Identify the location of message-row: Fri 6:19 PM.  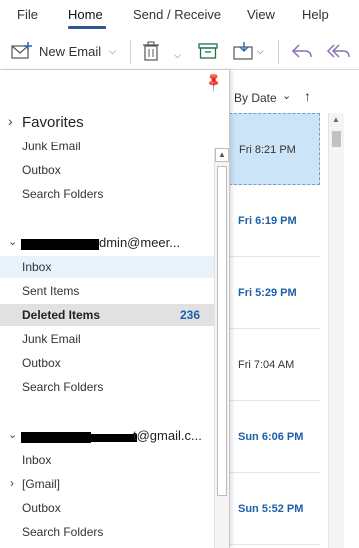
(274, 221).